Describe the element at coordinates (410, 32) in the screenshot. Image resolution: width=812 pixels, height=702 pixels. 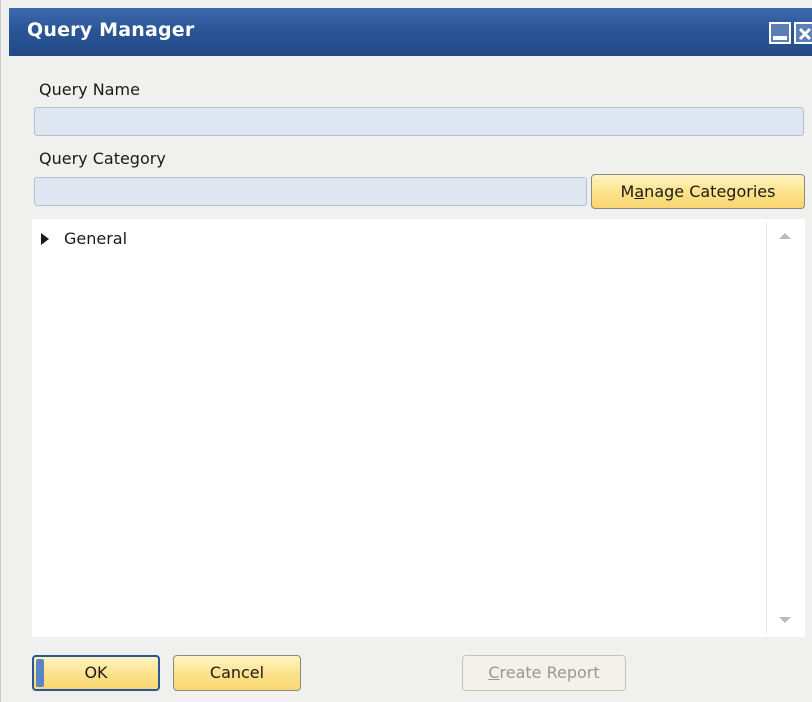
I see `title-bar: Query Manager` at that location.